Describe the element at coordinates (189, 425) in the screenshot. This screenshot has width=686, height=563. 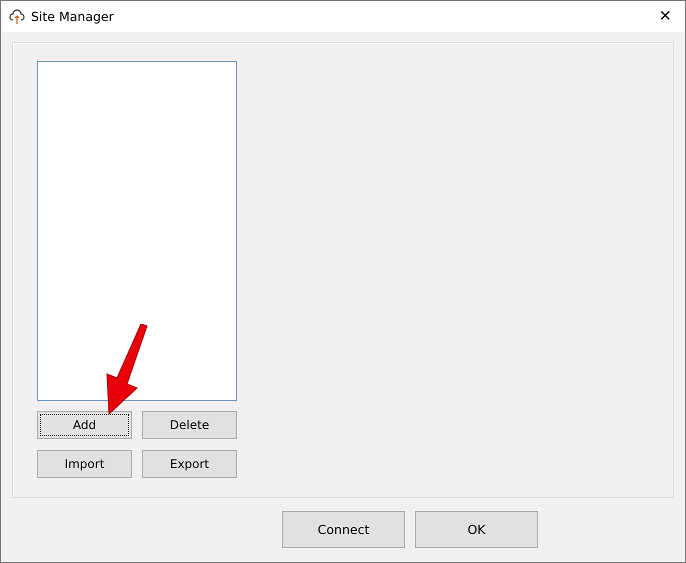
I see `site-action-button: Delete` at that location.